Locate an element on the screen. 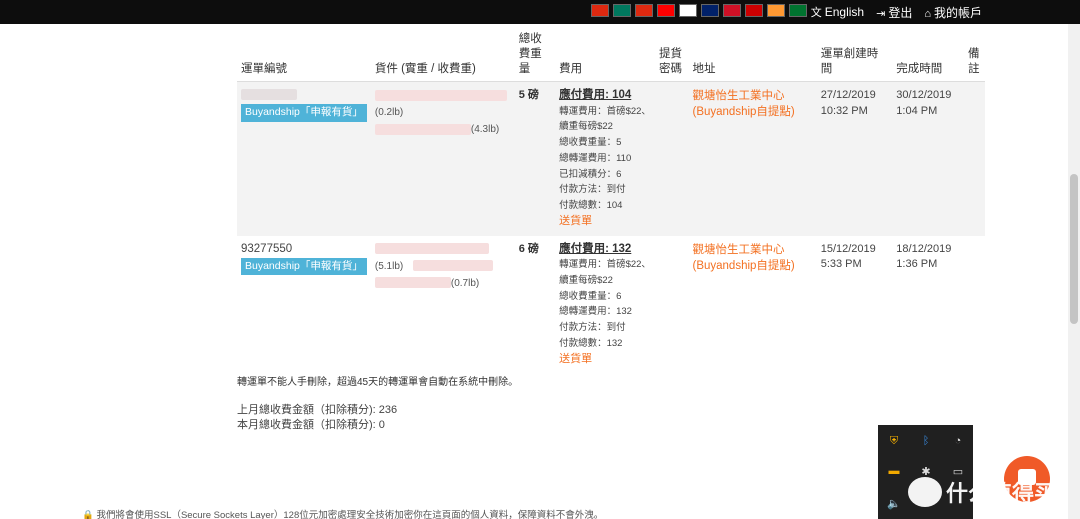 The image size is (1080, 519). redacted-waybill is located at coordinates (269, 95).